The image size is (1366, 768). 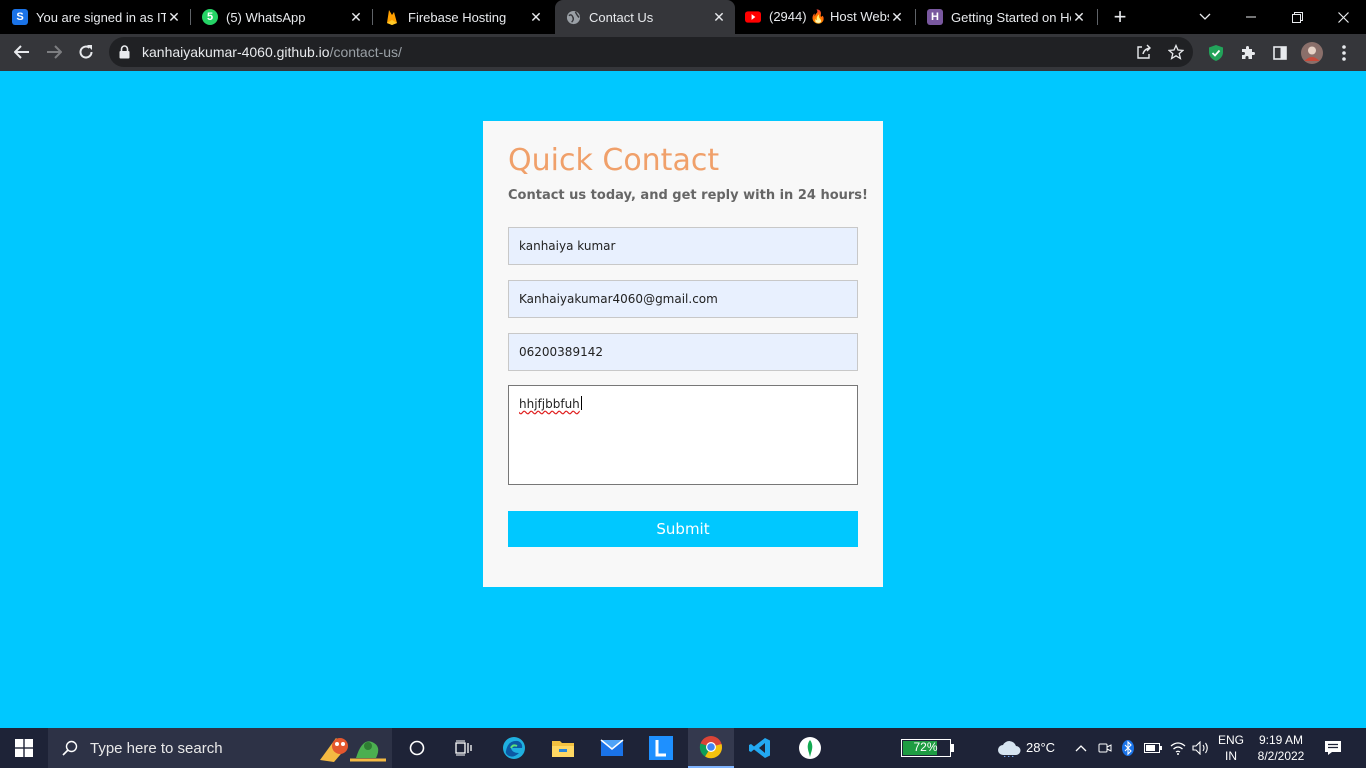 I want to click on temperature-text: 28°C, so click(x=1041, y=747).